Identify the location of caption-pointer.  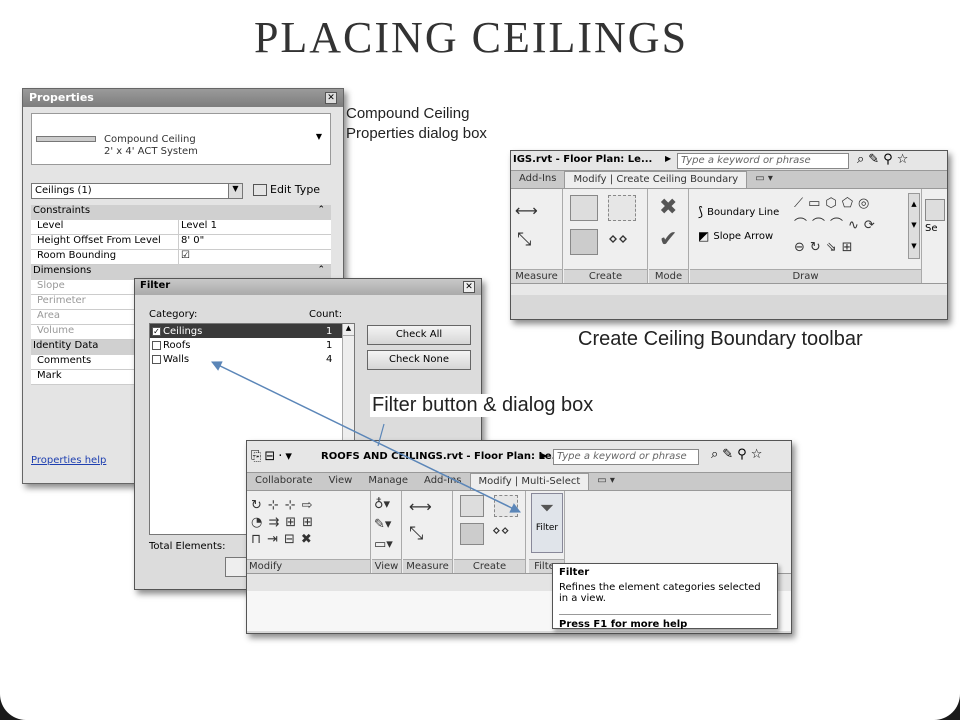
(381, 435).